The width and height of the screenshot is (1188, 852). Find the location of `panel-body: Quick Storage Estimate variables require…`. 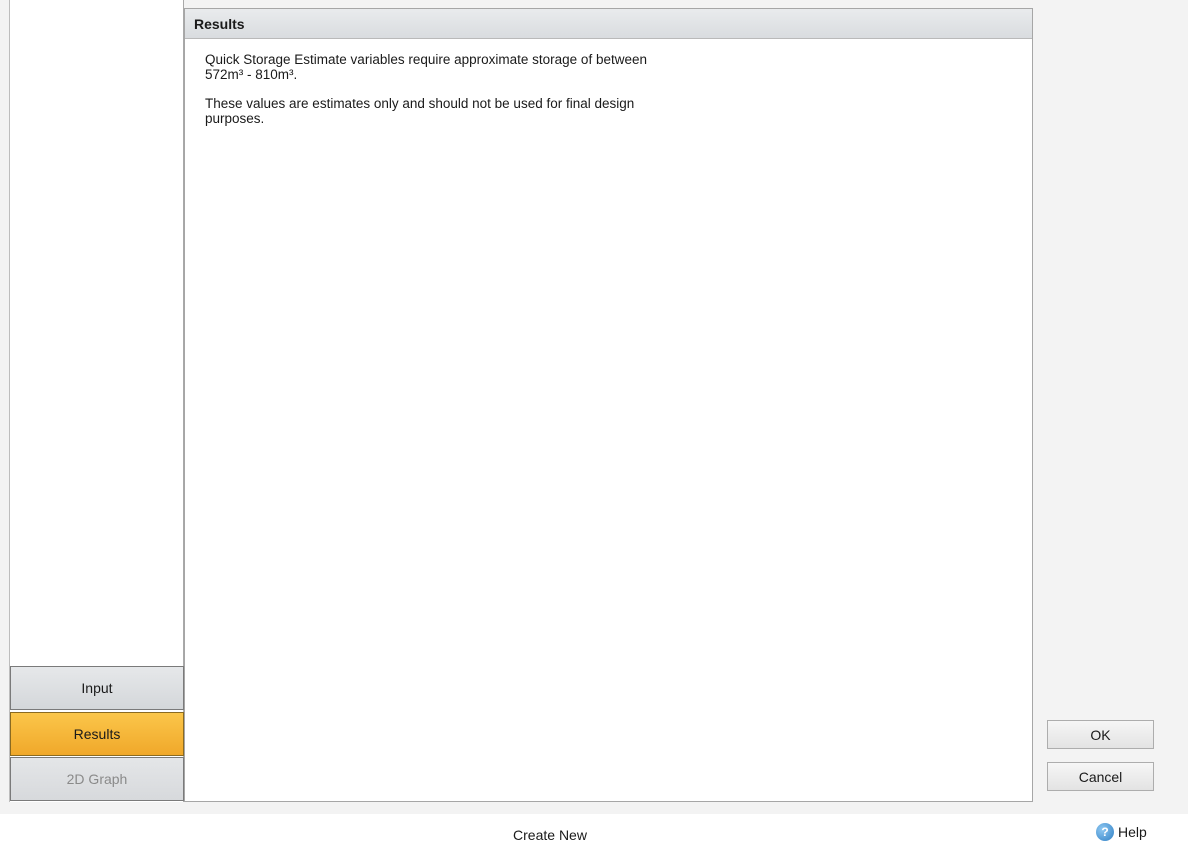

panel-body: Quick Storage Estimate variables require… is located at coordinates (430, 82).